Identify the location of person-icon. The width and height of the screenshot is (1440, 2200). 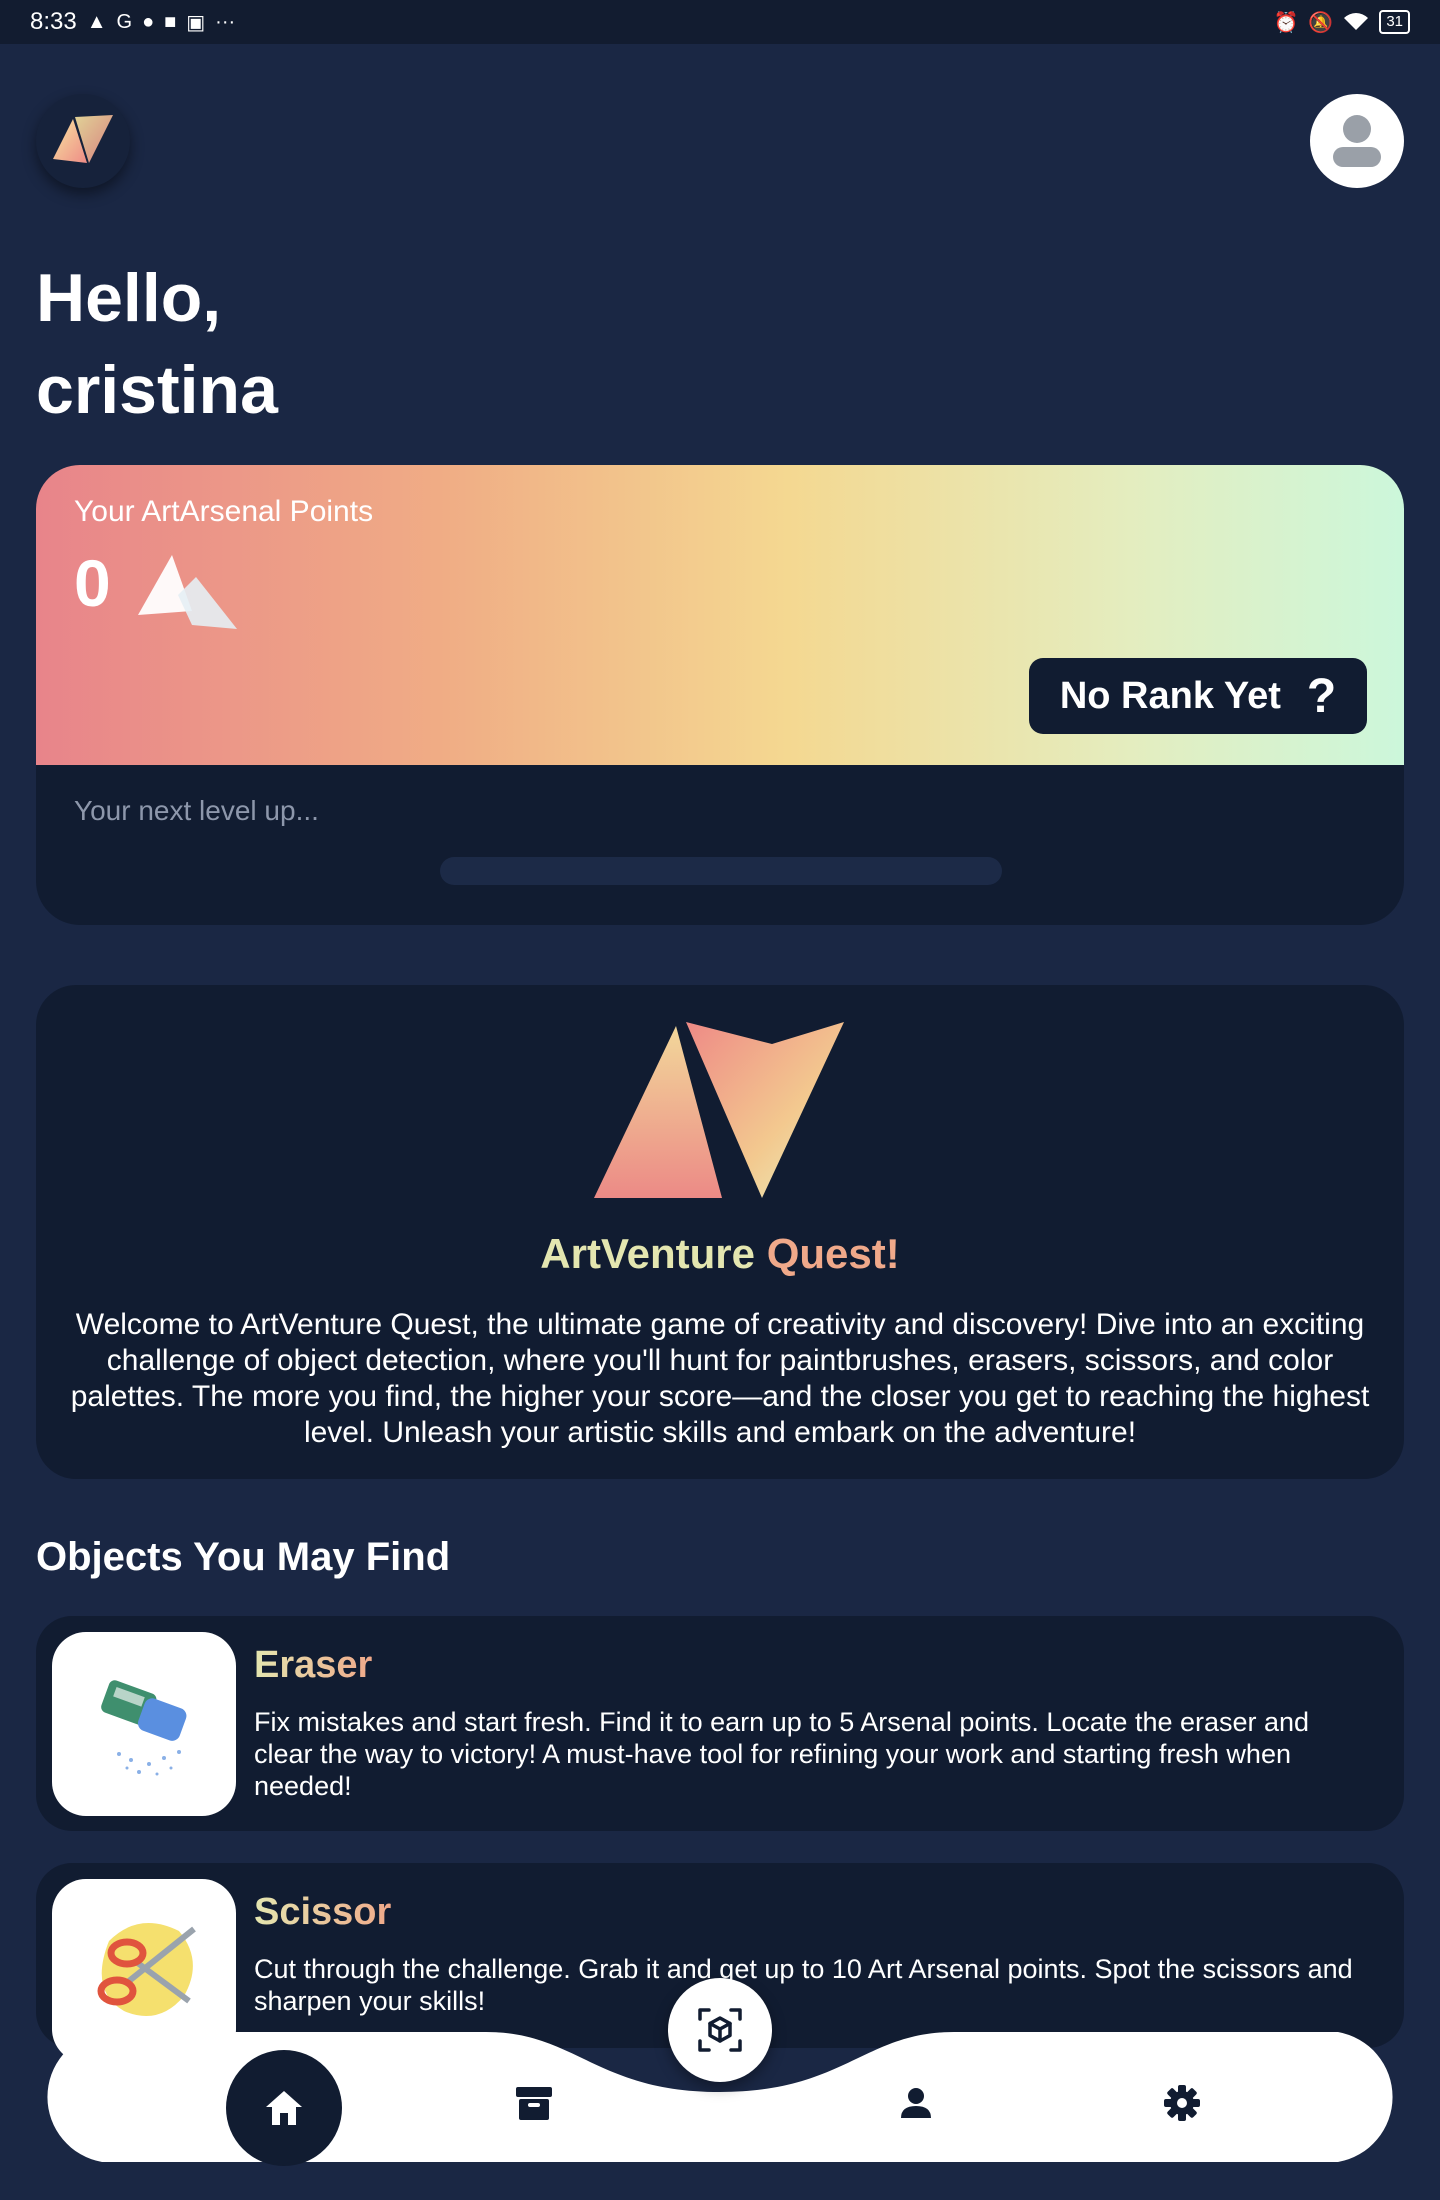
(916, 2103).